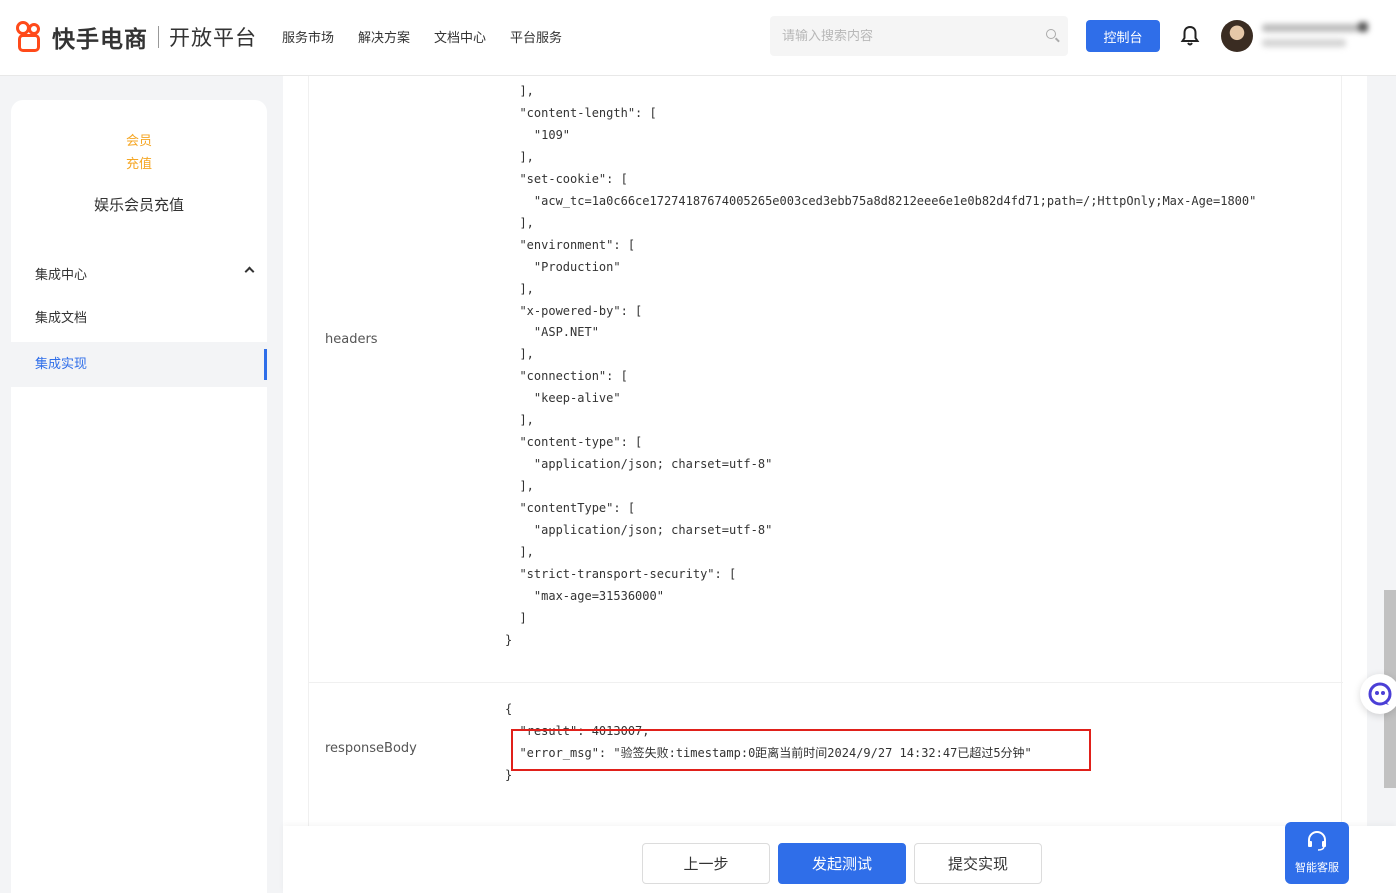 This screenshot has width=1396, height=893. Describe the element at coordinates (1190, 36) in the screenshot. I see `bell-icon` at that location.